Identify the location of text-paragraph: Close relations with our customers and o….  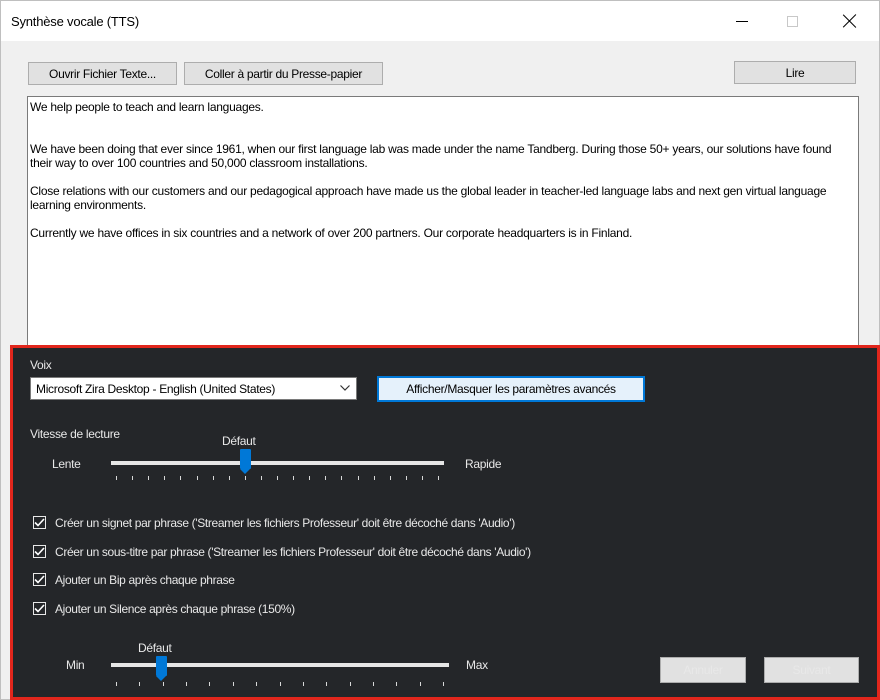
(428, 198).